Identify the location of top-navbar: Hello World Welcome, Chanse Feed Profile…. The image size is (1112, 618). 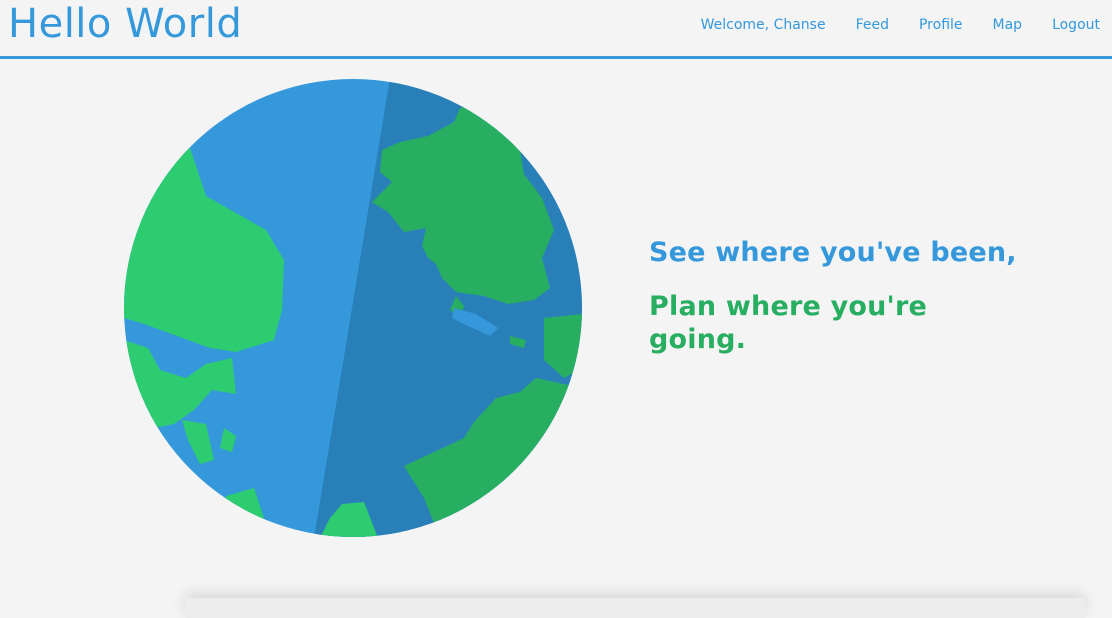
(556, 29).